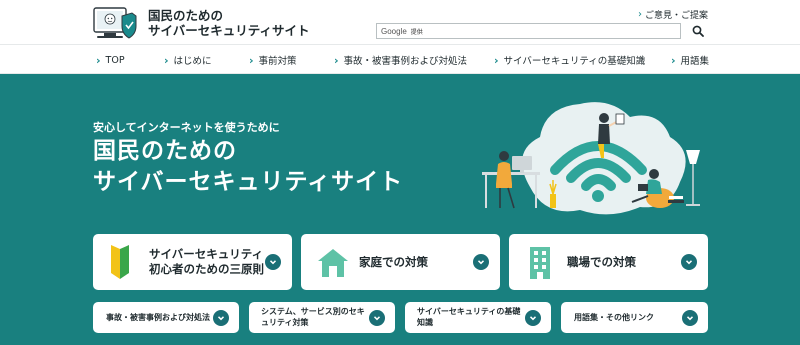 This screenshot has width=800, height=345. Describe the element at coordinates (229, 30) in the screenshot. I see `site-title-line2: サイバーセキュリティサイト` at that location.